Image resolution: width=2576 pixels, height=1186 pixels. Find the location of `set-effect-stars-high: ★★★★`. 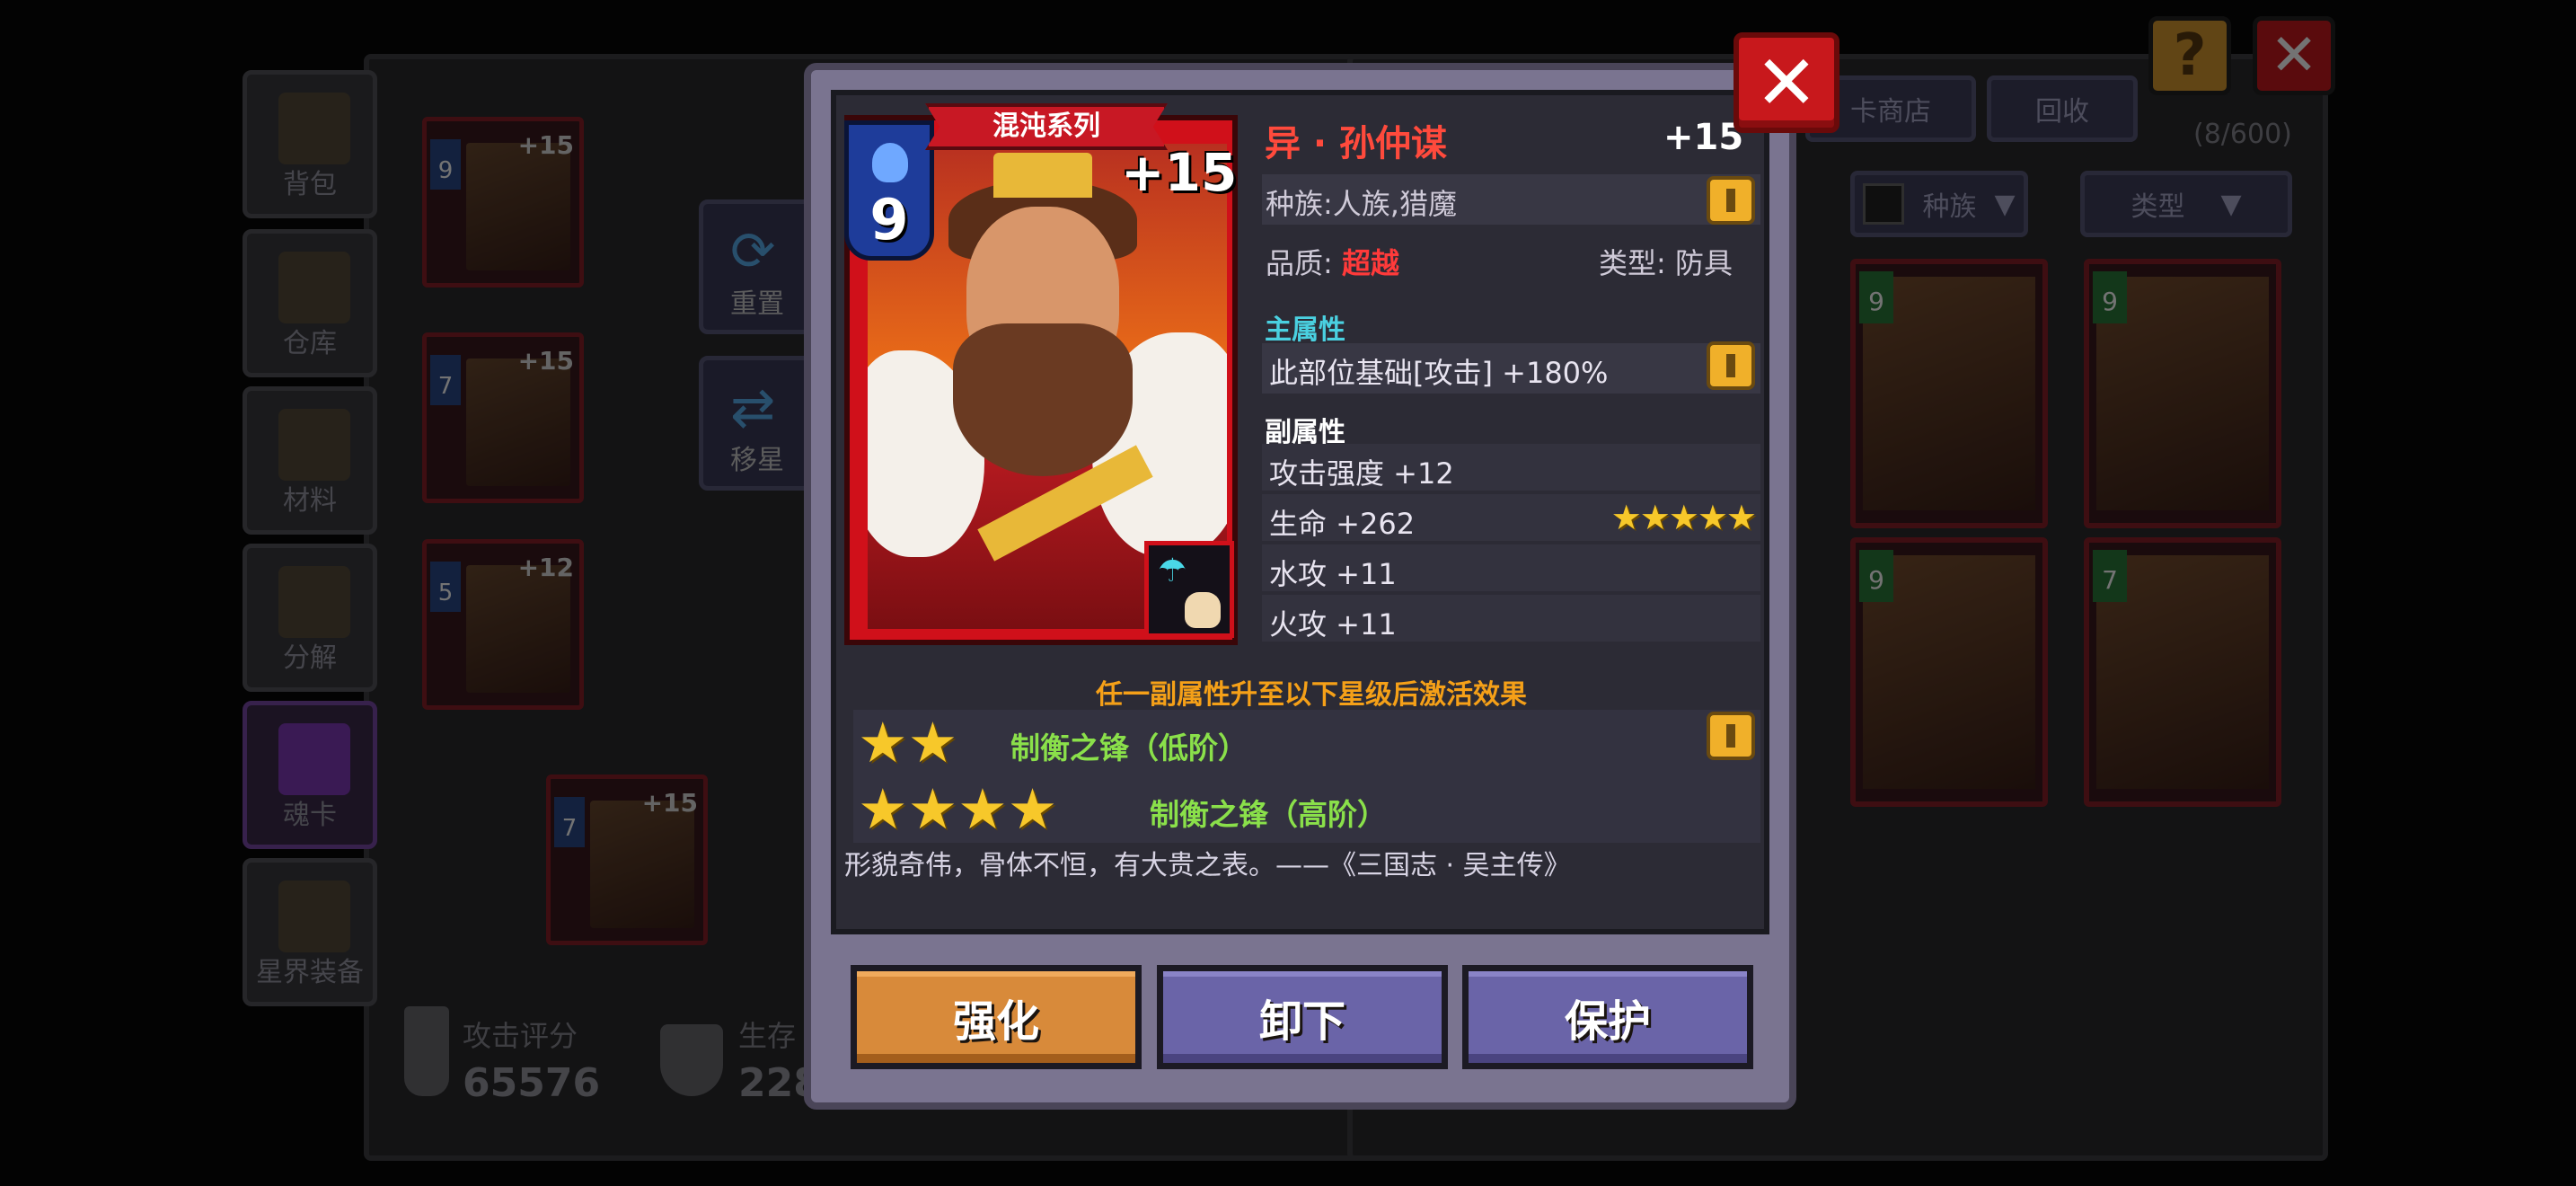

set-effect-stars-high: ★★★★ is located at coordinates (958, 809).